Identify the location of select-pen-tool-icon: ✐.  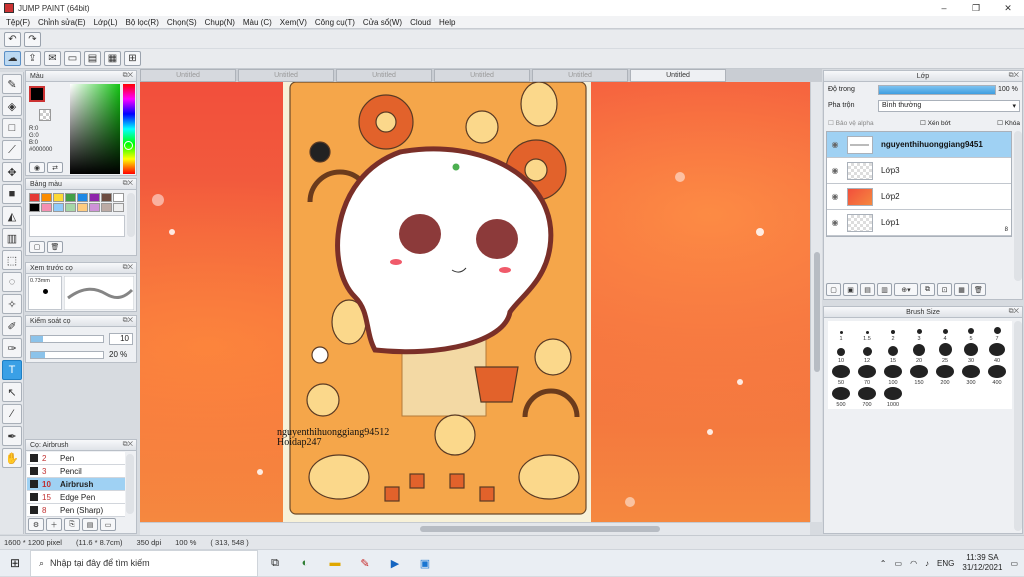
(12, 326).